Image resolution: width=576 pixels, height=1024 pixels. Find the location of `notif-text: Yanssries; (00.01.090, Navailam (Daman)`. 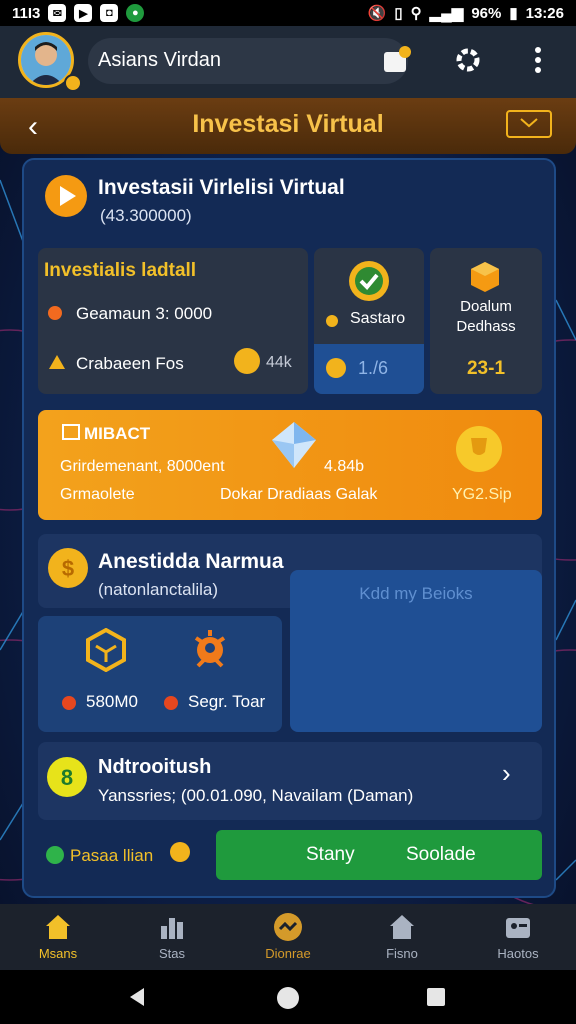

notif-text: Yanssries; (00.01.090, Navailam (Daman) is located at coordinates (256, 795).